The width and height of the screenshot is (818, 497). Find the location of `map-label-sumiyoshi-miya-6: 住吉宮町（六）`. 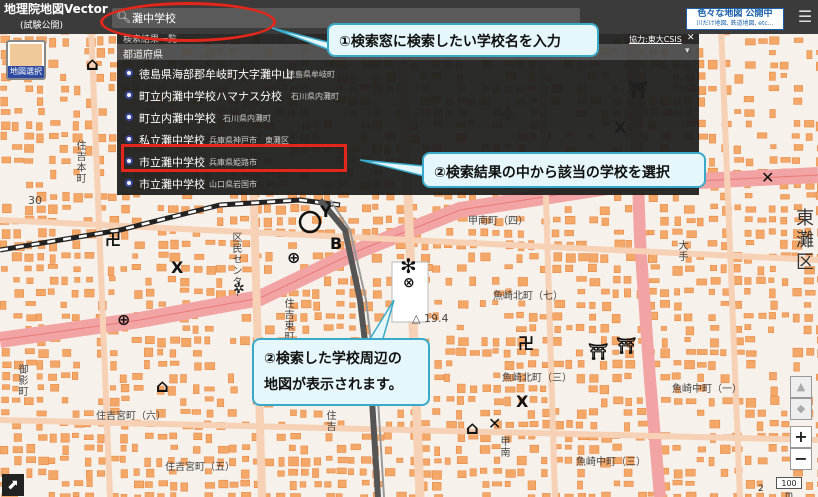

map-label-sumiyoshi-miya-6: 住吉宮町（六） is located at coordinates (131, 416).